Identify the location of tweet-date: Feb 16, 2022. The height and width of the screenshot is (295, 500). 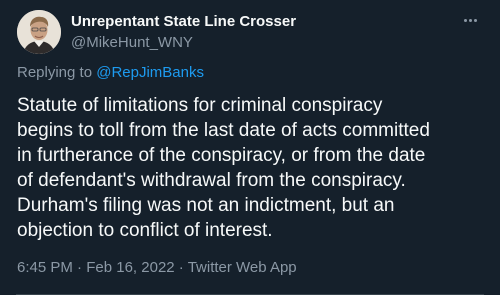
(130, 267).